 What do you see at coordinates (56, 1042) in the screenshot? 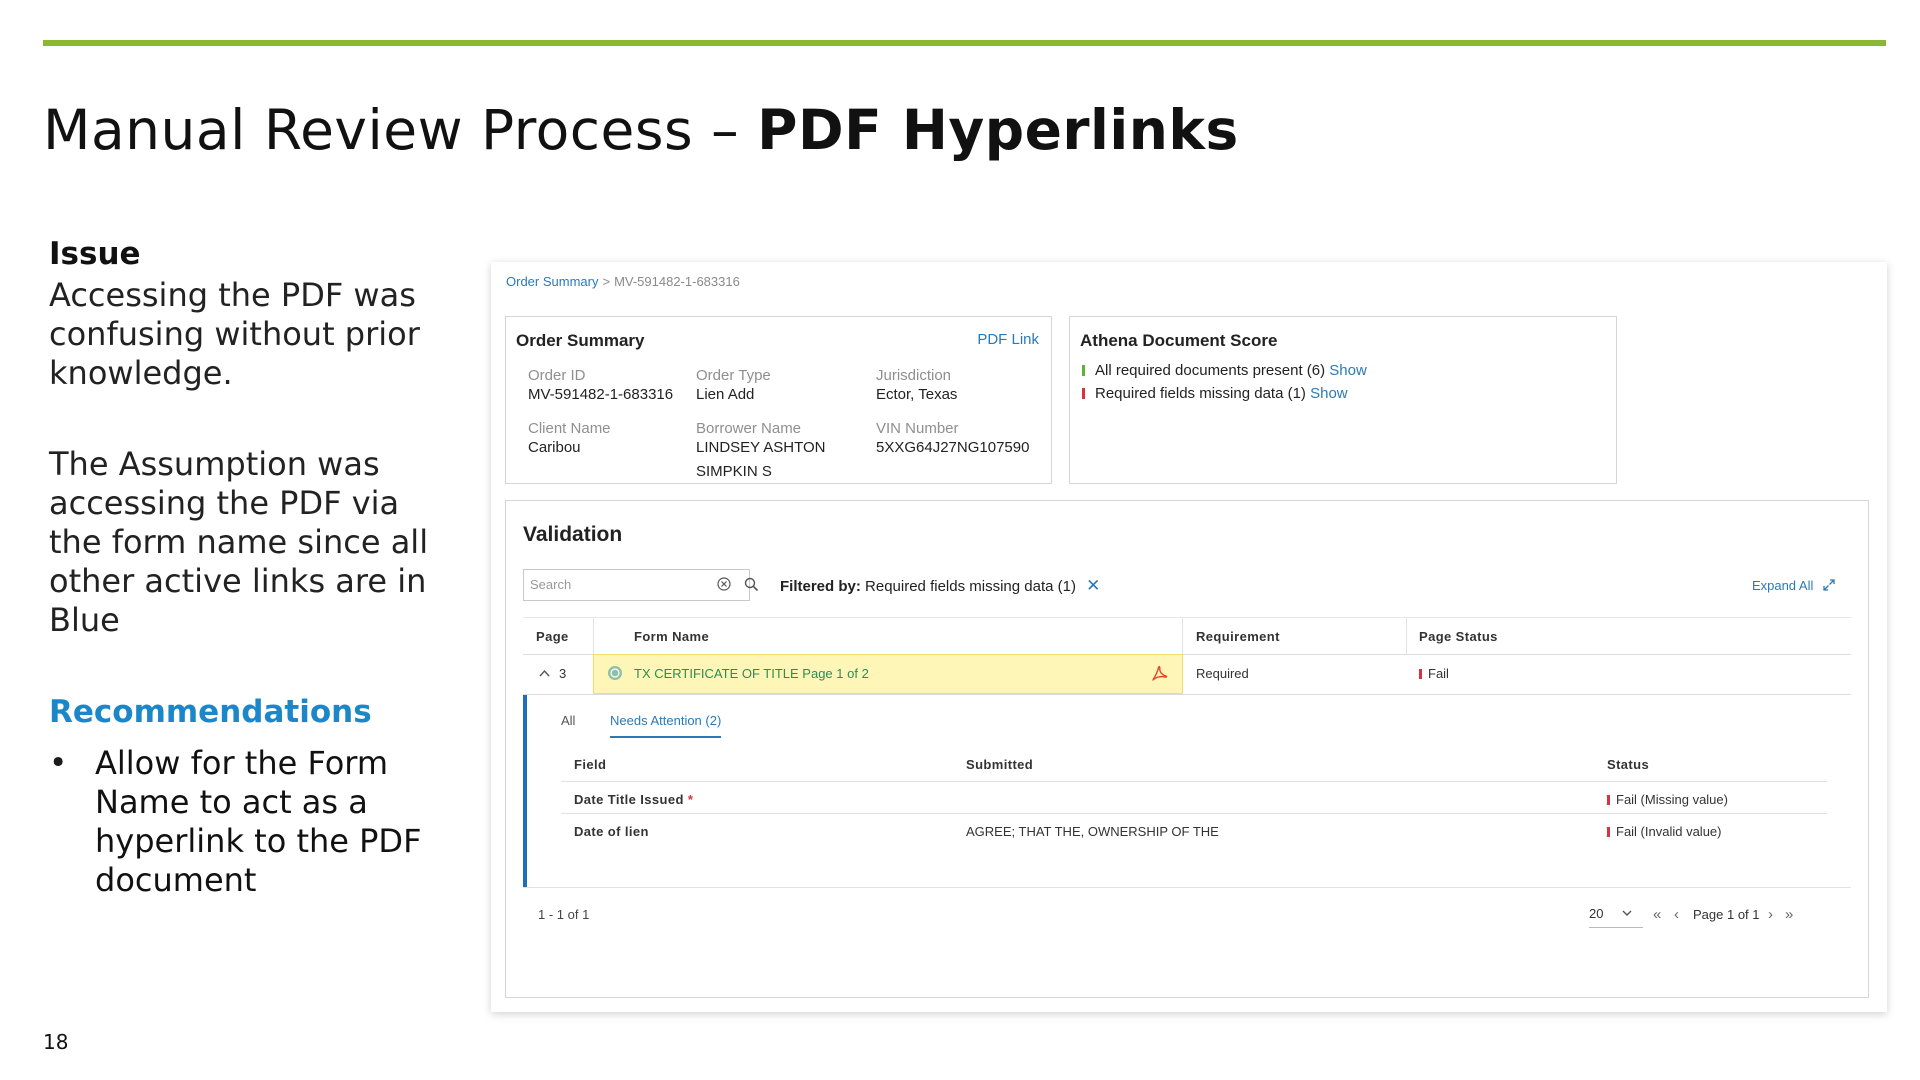
I see `page-number: 18` at bounding box center [56, 1042].